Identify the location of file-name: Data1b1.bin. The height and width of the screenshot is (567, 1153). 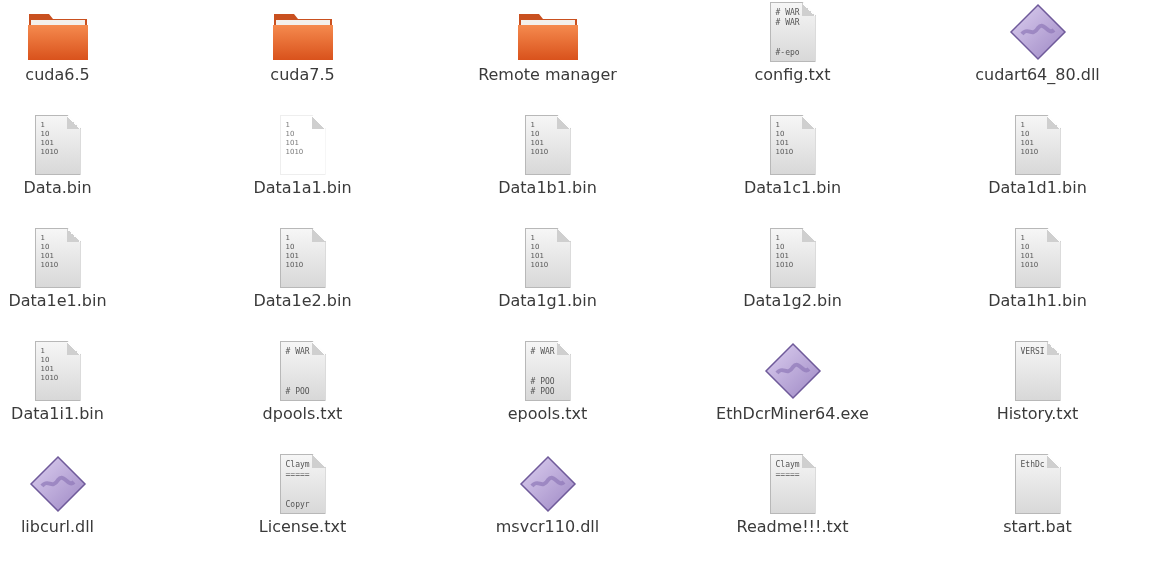
(547, 187).